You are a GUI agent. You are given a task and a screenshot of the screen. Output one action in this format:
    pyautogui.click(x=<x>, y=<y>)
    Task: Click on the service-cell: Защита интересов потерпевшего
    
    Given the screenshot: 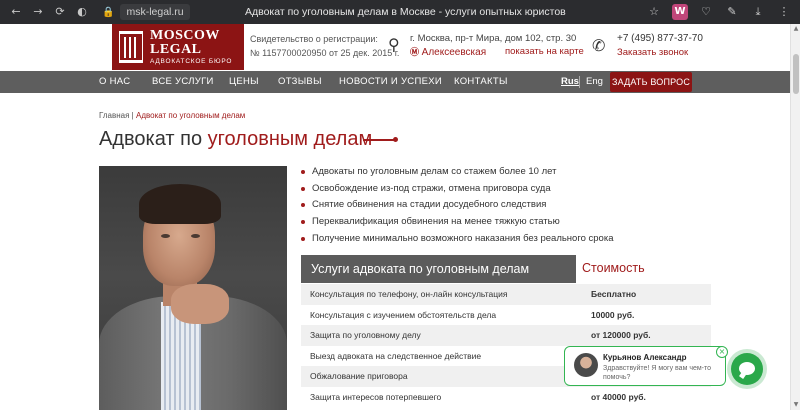 What is the action you would take?
    pyautogui.click(x=376, y=396)
    